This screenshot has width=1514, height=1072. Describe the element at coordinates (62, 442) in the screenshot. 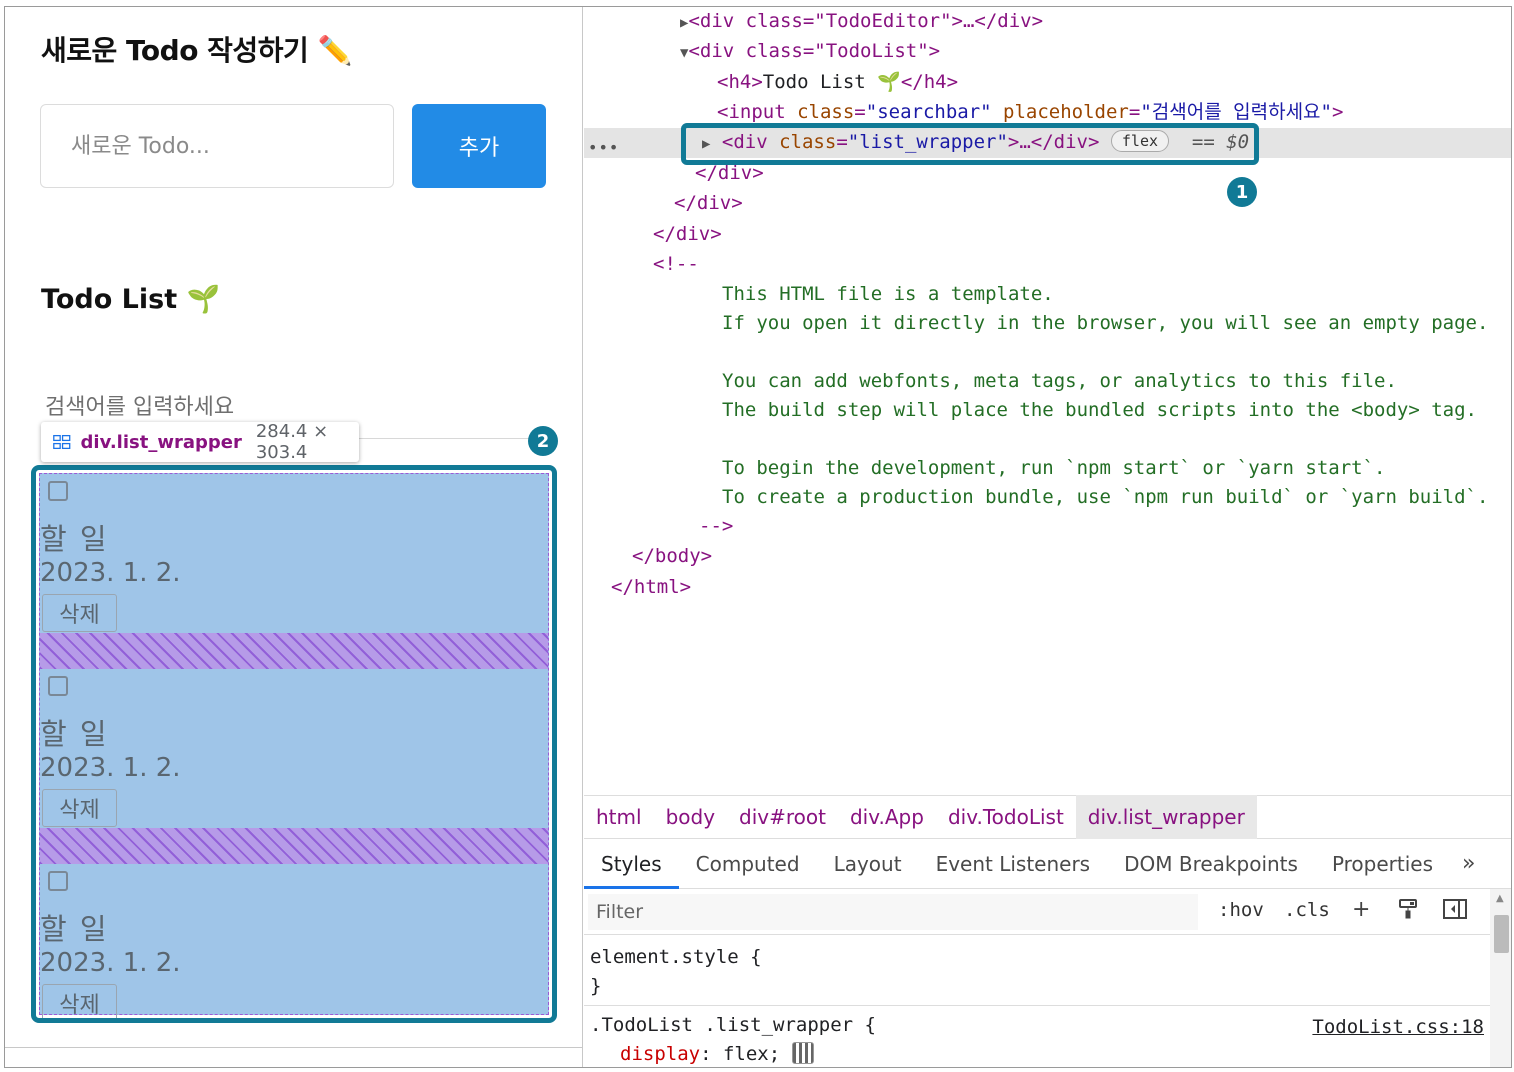

I see `flex-layout-icon` at that location.